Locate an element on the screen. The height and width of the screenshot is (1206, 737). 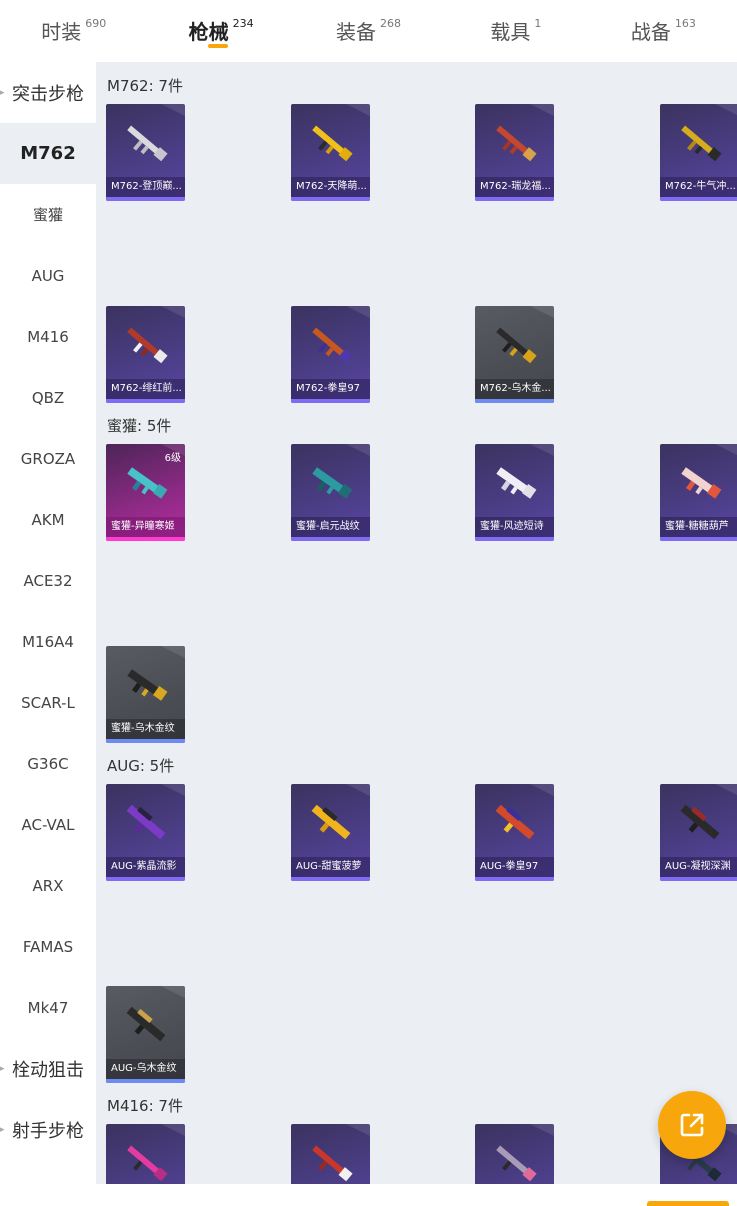
skin-name: AUG-紫晶流影 is located at coordinates (145, 867).